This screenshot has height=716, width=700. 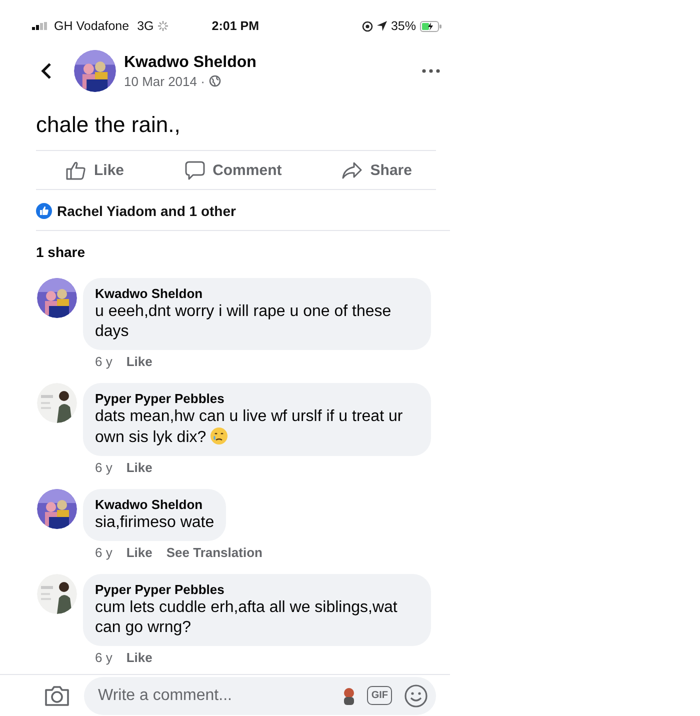 I want to click on share-button: Share, so click(x=377, y=170).